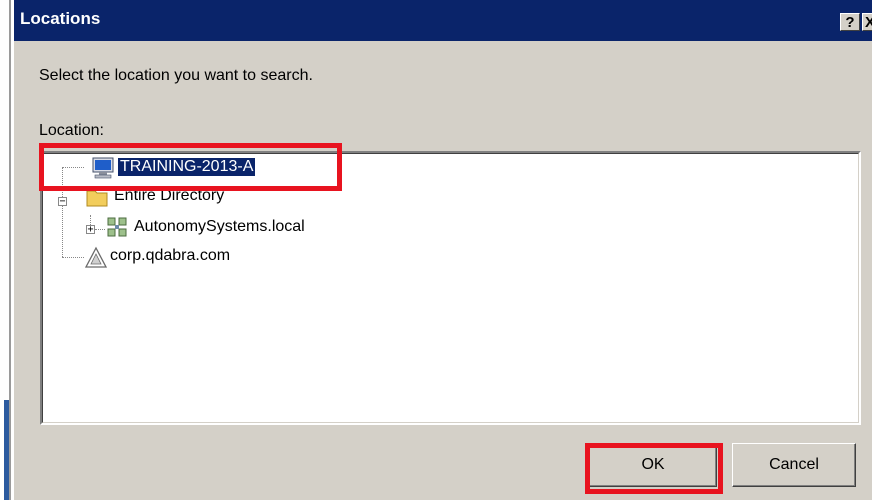  Describe the element at coordinates (176, 75) in the screenshot. I see `instruction-text: Select the location you want to search.` at that location.